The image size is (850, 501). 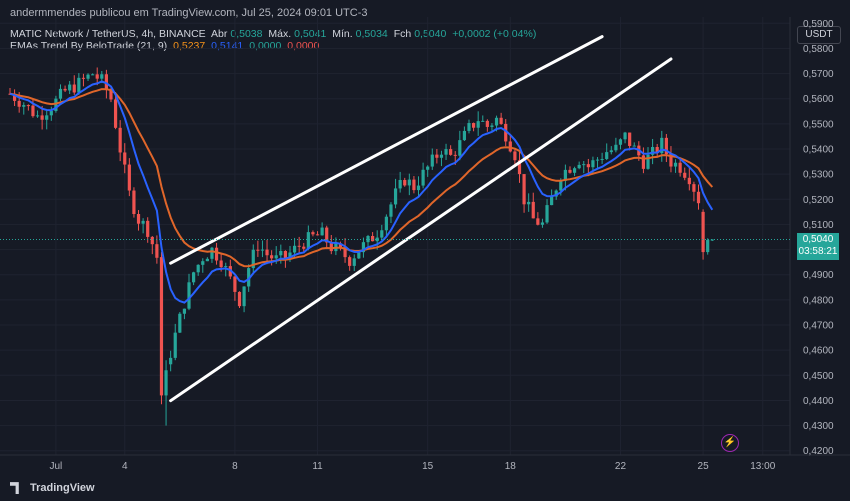 I want to click on price-tick-label: 0,4500, so click(x=818, y=376).